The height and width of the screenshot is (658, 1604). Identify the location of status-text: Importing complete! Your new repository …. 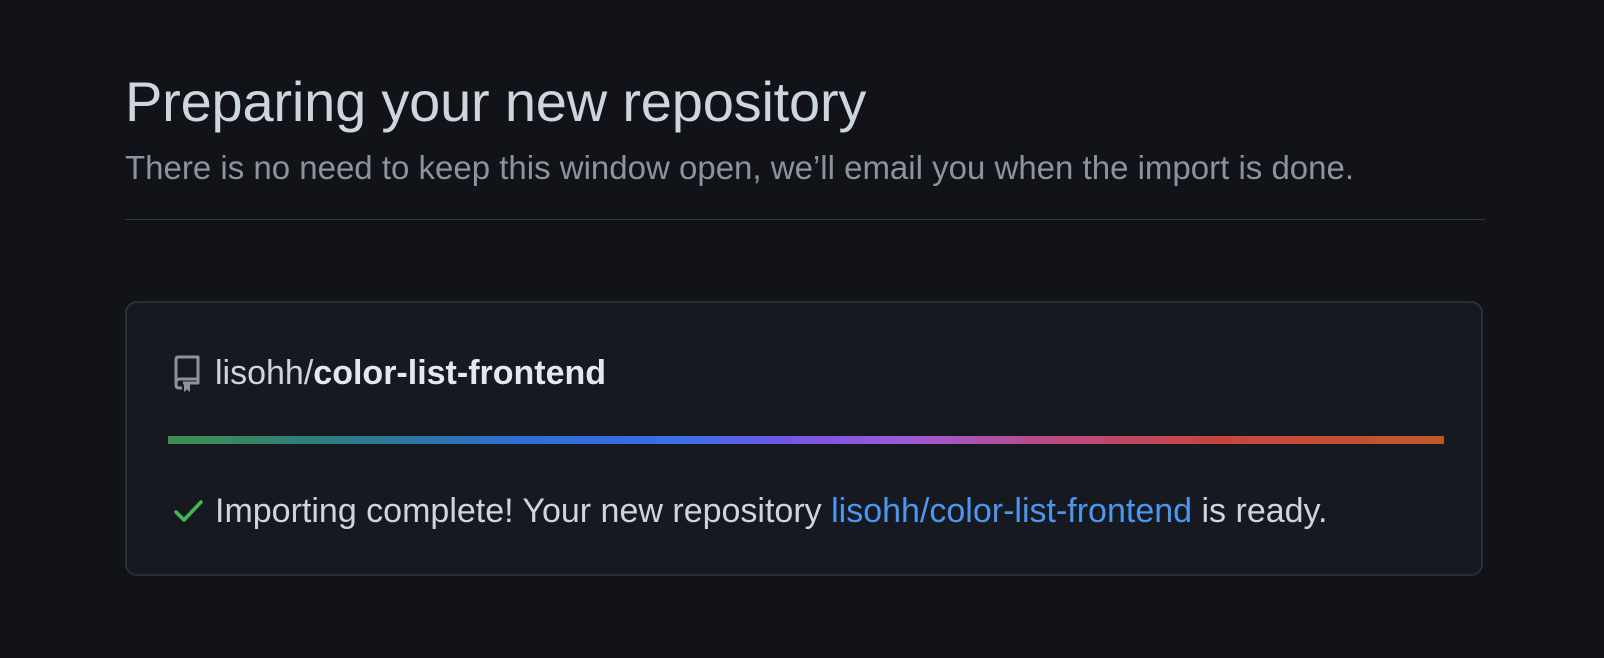
(771, 511).